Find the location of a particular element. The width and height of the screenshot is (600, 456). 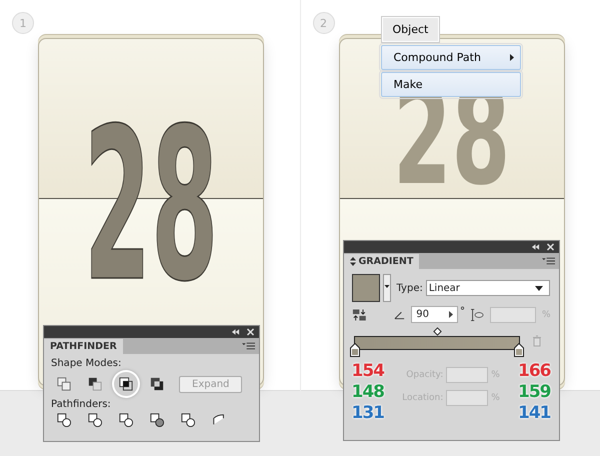

trash-icon is located at coordinates (537, 341).